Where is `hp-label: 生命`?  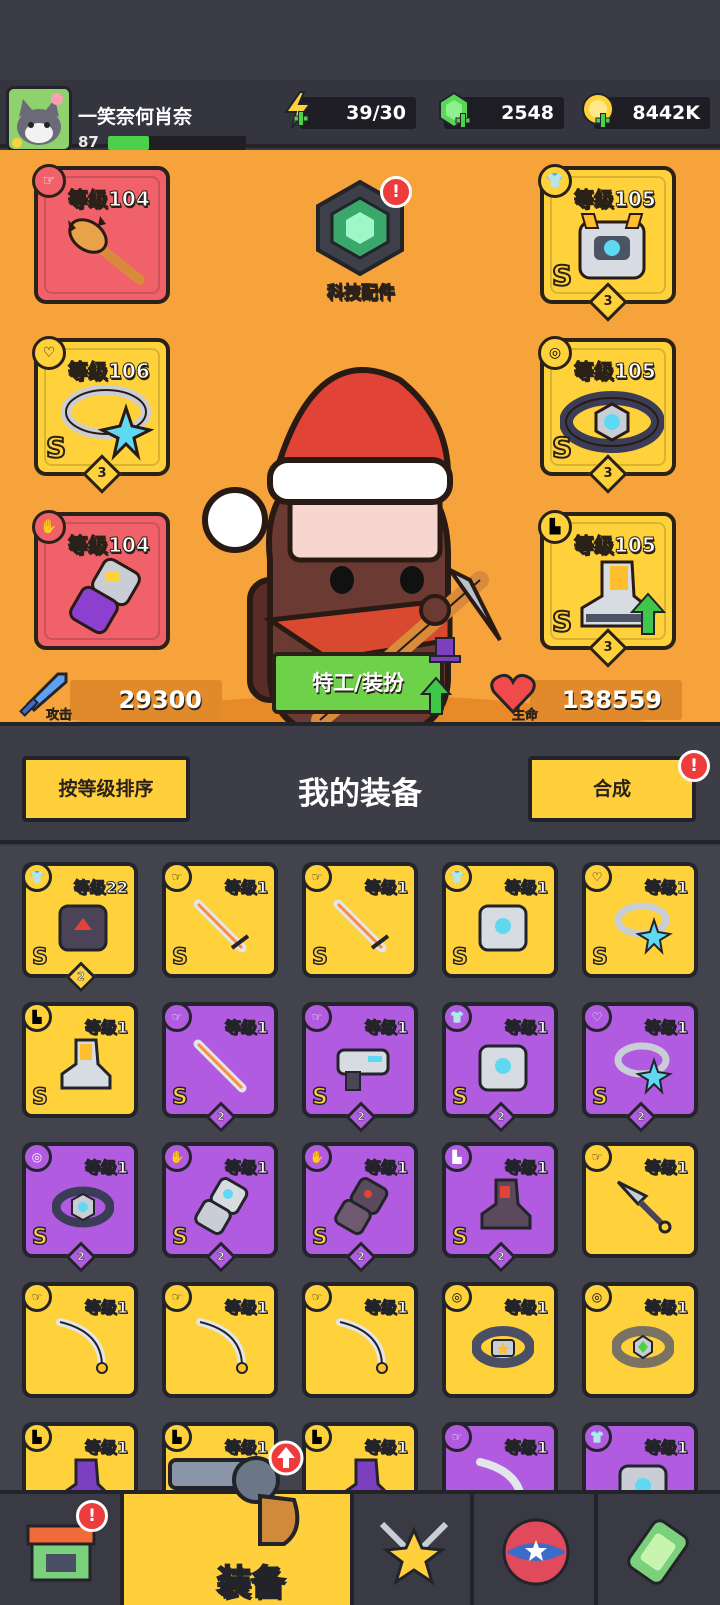
hp-label: 生命 is located at coordinates (525, 716).